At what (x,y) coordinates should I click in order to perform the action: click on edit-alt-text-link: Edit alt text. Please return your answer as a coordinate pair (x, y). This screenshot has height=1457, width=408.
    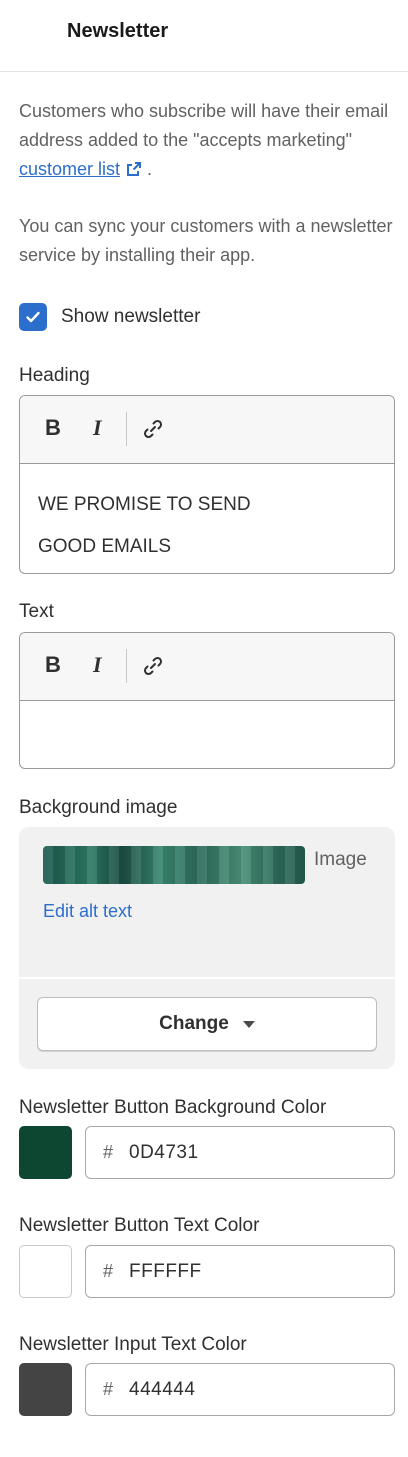
    Looking at the image, I should click on (87, 911).